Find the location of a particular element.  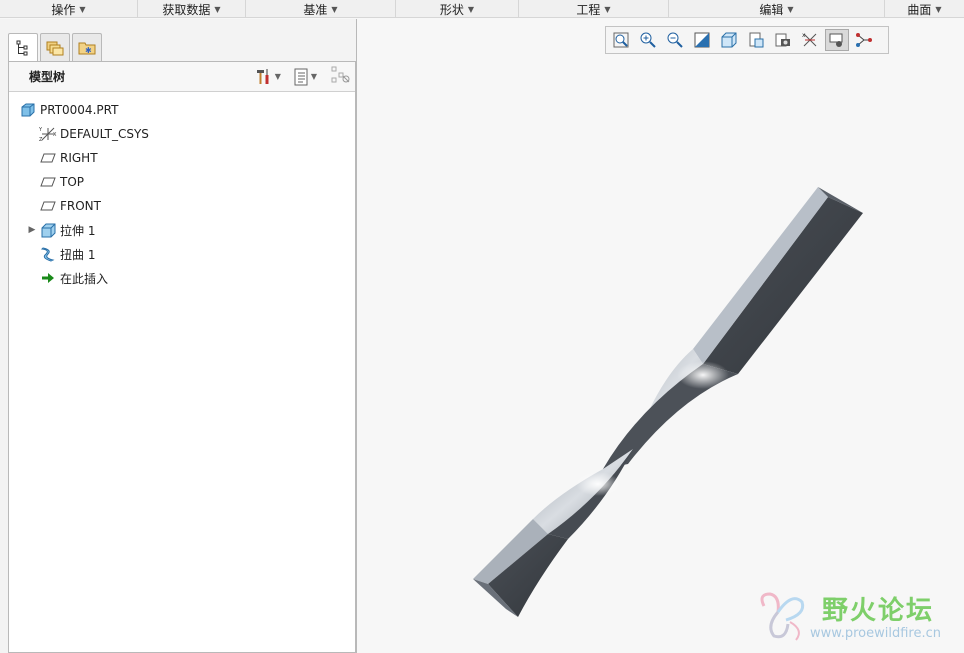

tab-favorites: ✱ is located at coordinates (87, 47).